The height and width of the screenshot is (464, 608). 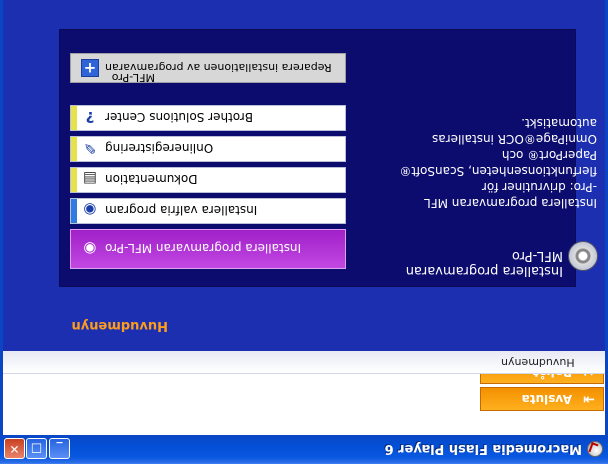 What do you see at coordinates (559, 123) in the screenshot?
I see `description-line: automatiskt.` at bounding box center [559, 123].